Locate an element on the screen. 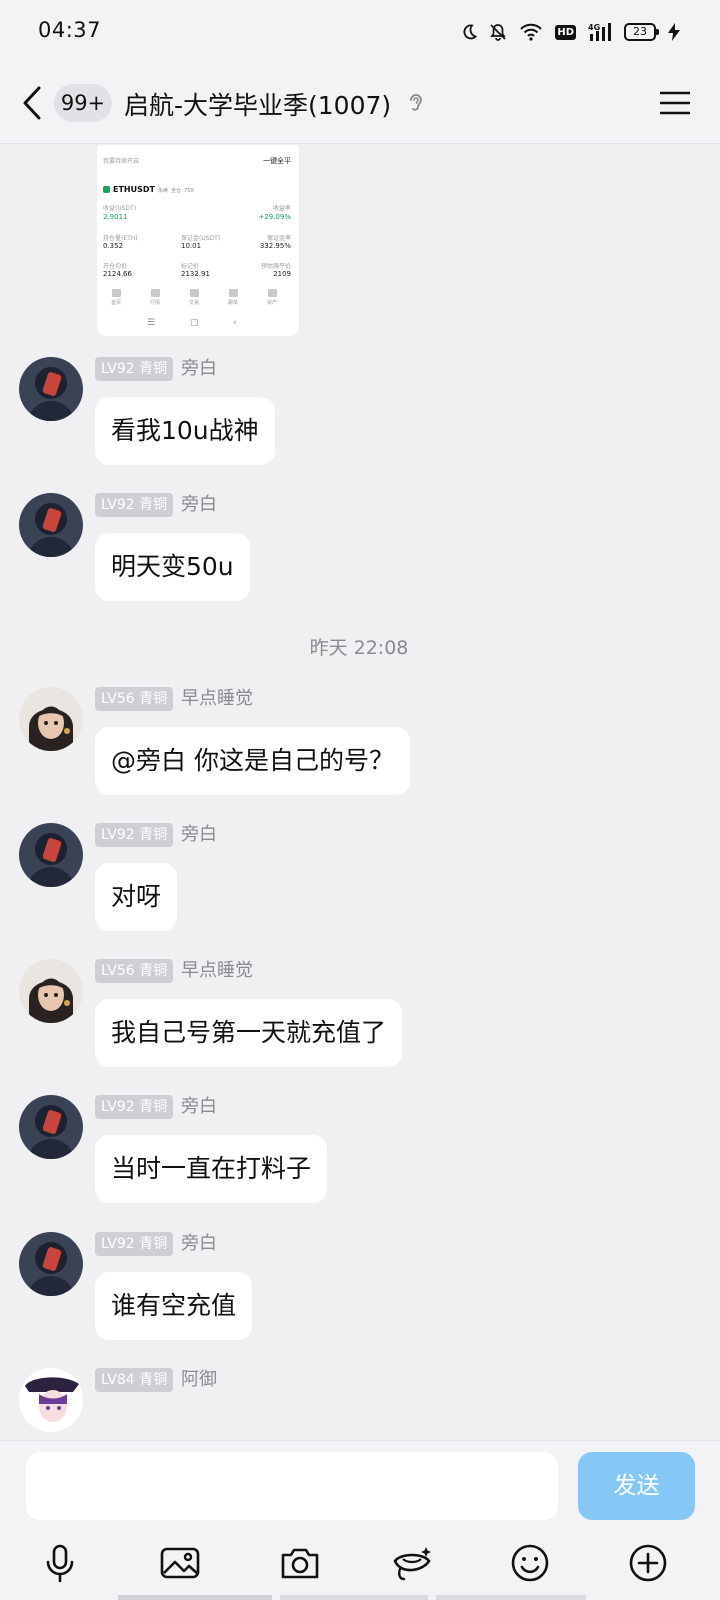 The height and width of the screenshot is (1600, 720). chat-header: 99+ 启航-大学毕业季(1007) is located at coordinates (360, 103).